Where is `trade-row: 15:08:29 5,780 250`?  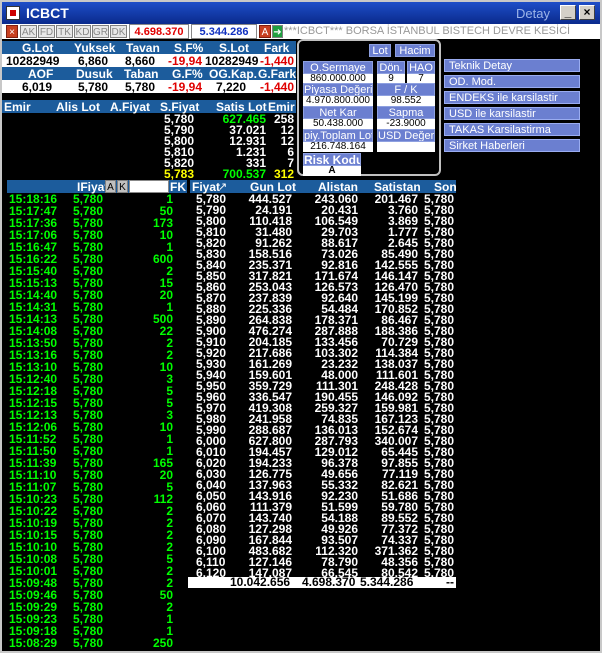 trade-row: 15:08:29 5,780 250 is located at coordinates (97, 643).